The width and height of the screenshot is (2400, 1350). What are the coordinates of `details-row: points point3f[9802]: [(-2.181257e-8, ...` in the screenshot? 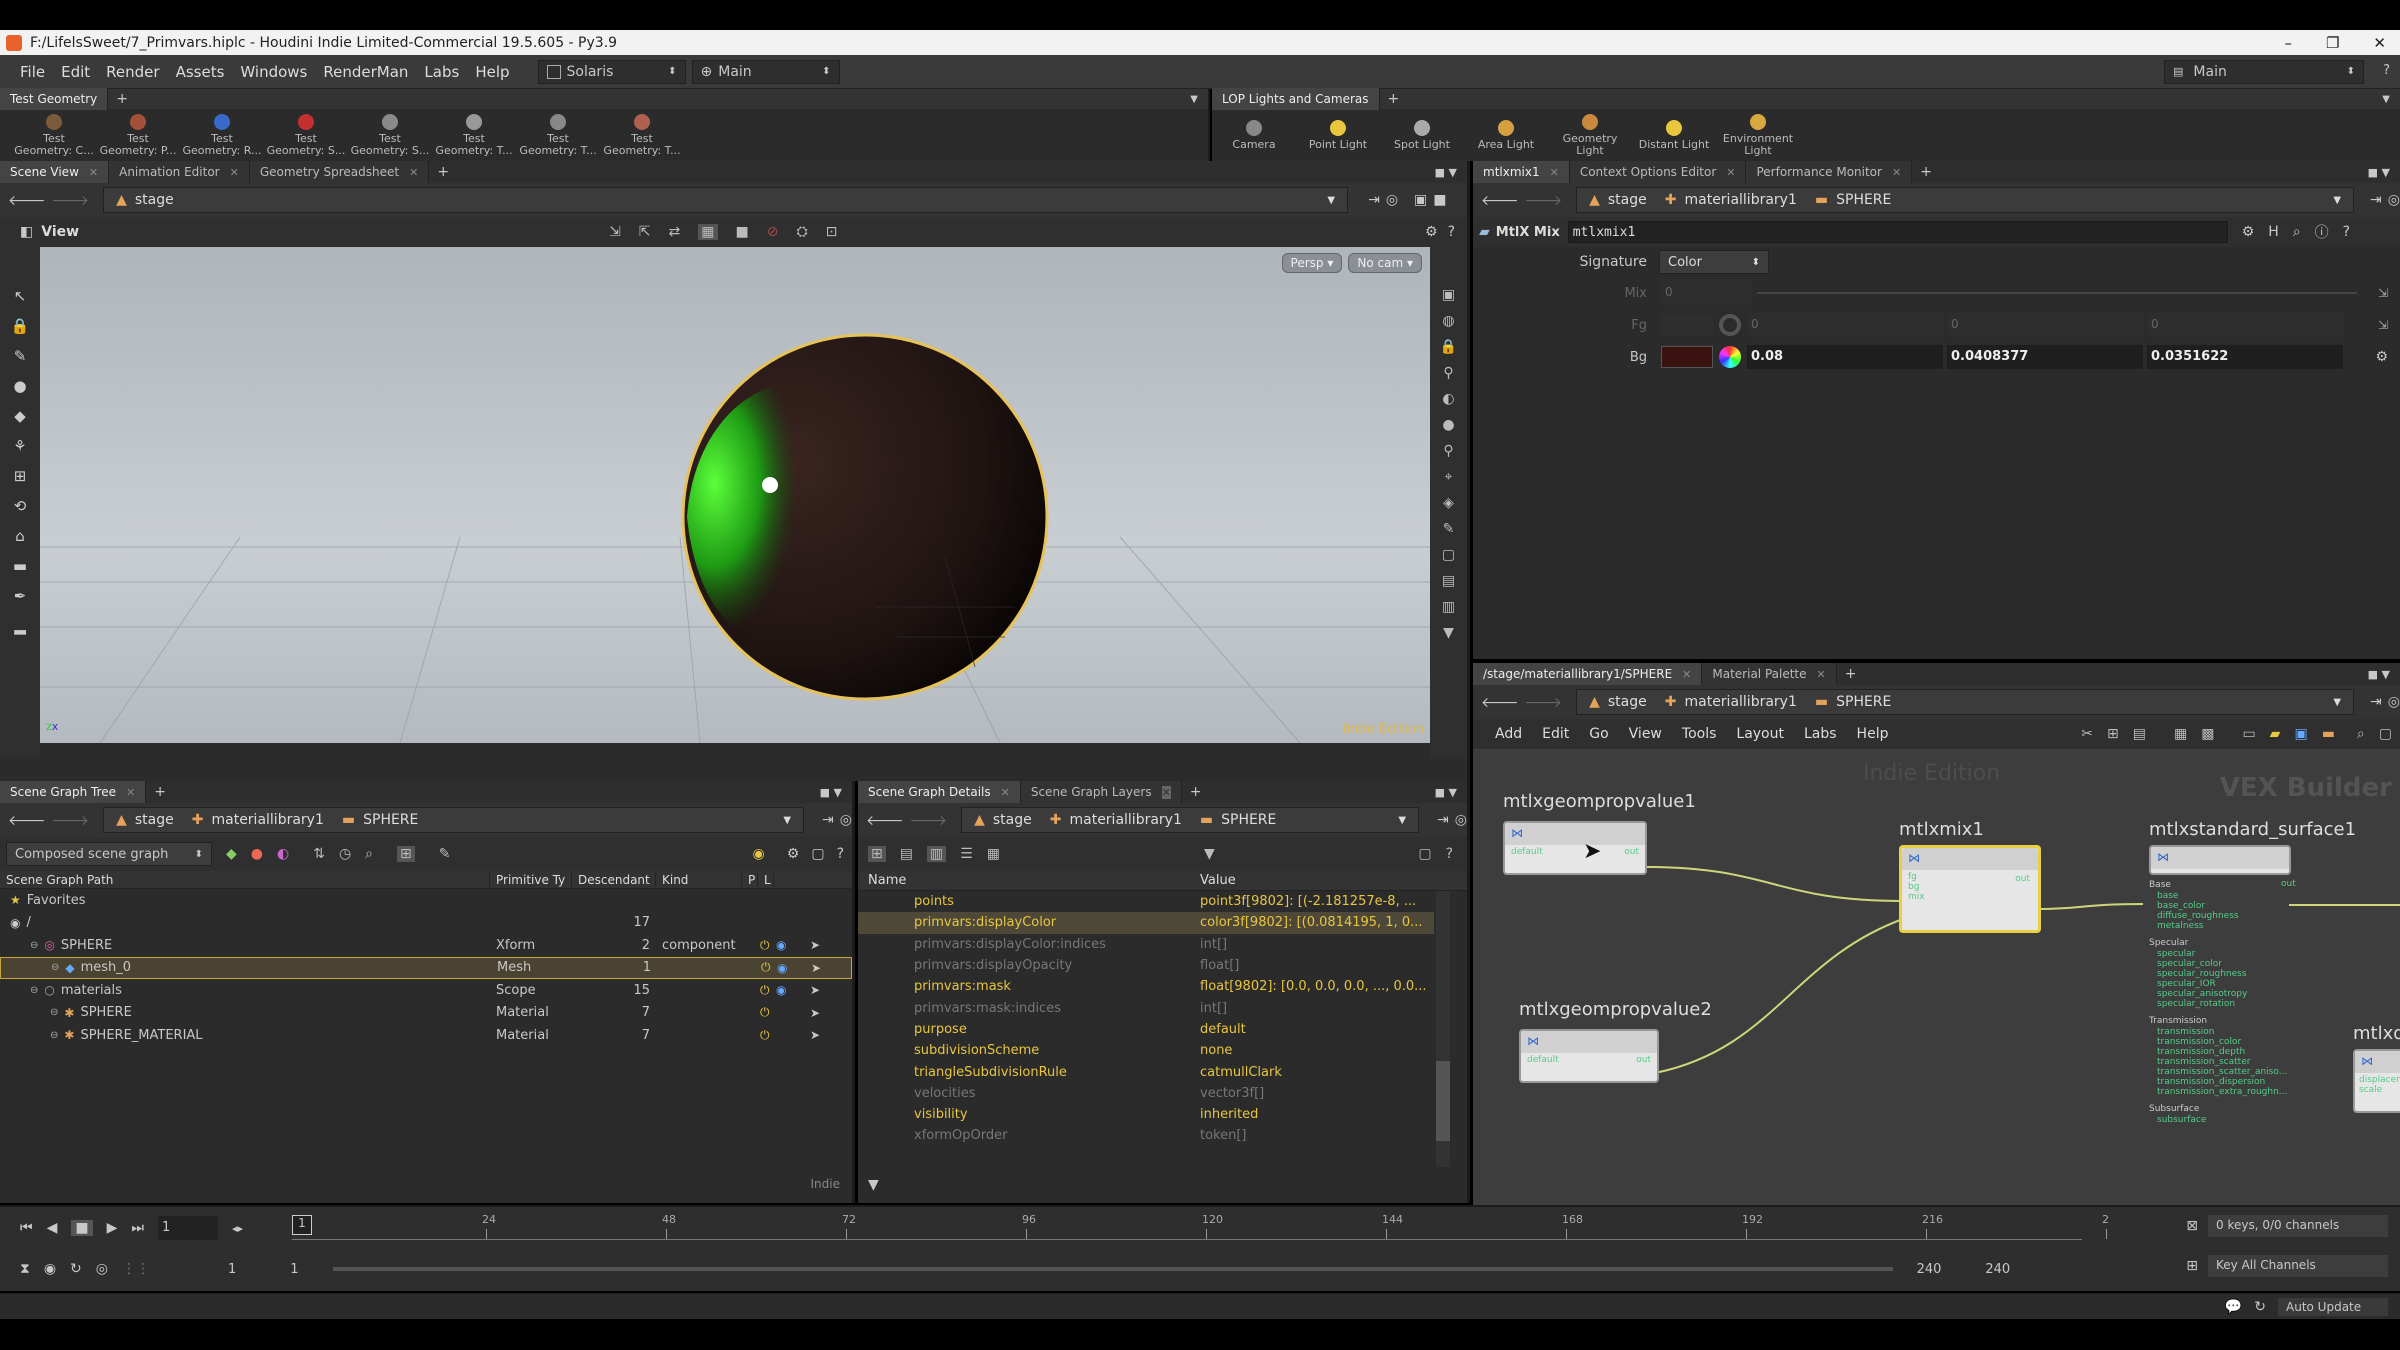 It's located at (1146, 901).